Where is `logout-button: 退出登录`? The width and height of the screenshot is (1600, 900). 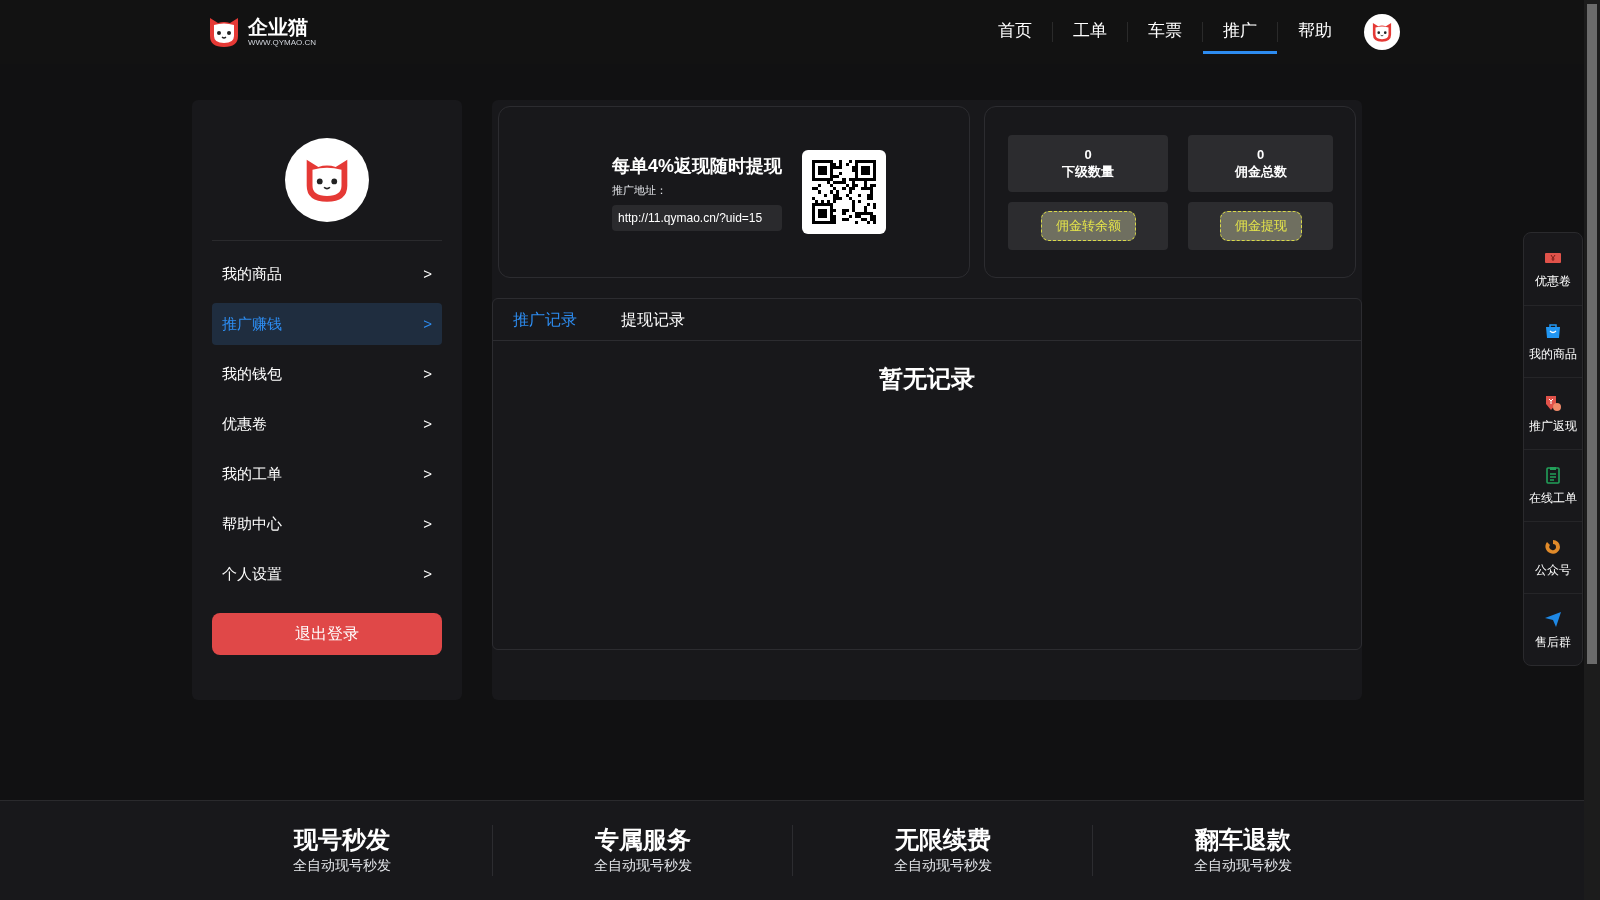
logout-button: 退出登录 is located at coordinates (327, 634).